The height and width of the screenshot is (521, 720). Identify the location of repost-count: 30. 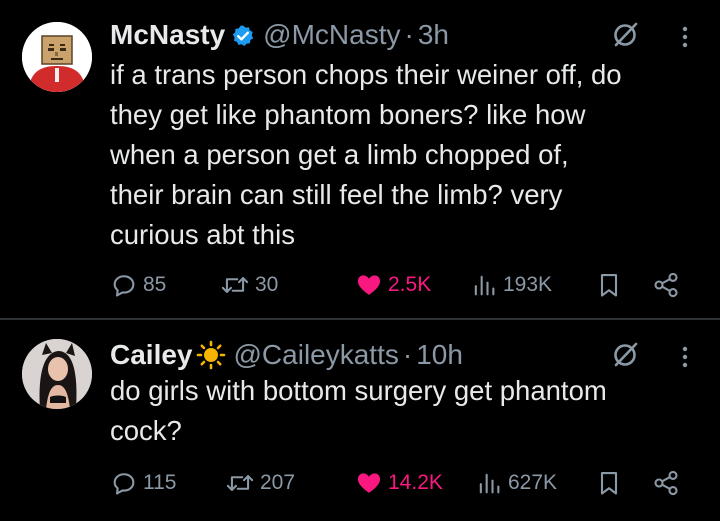
(267, 284).